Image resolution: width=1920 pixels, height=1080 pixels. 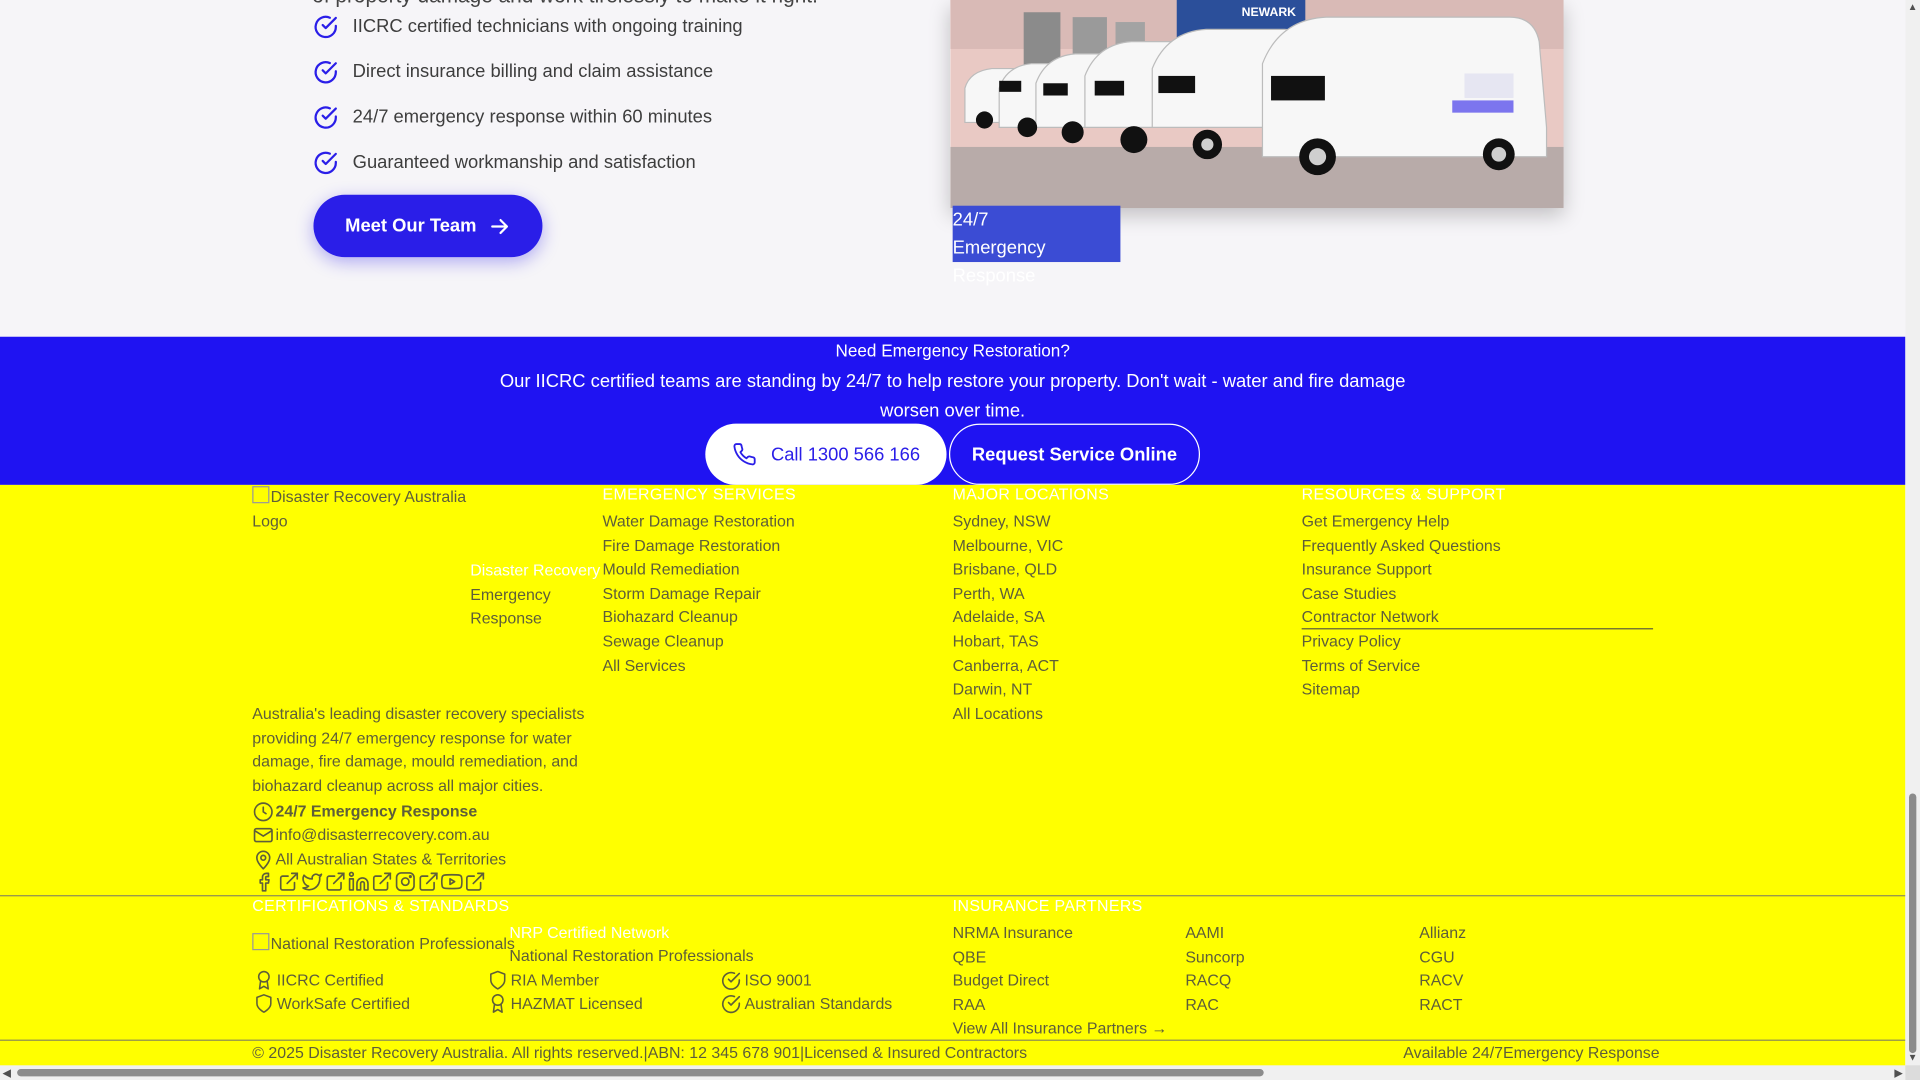 I want to click on footer-logo: Disaster Recovery Australia Logo, so click(x=361, y=509).